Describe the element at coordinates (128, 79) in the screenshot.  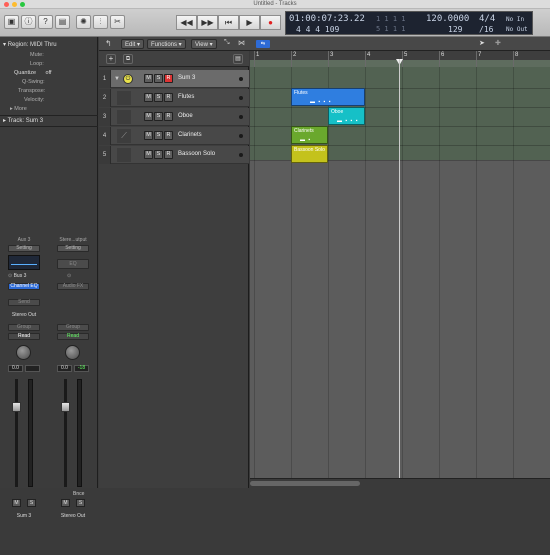
I see `power-icon: ⏻` at that location.